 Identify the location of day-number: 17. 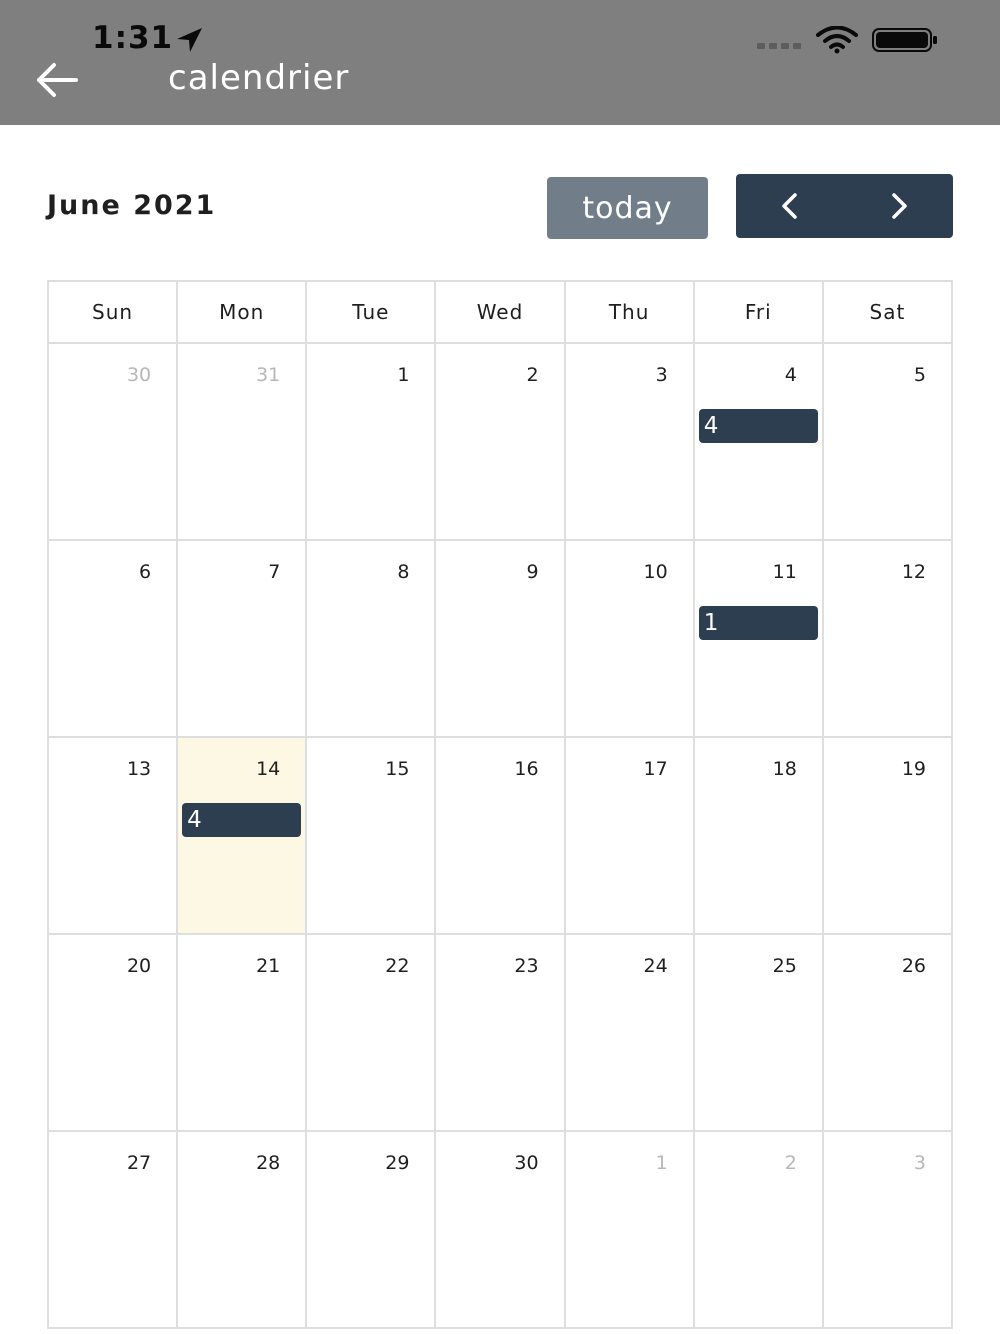
(655, 769).